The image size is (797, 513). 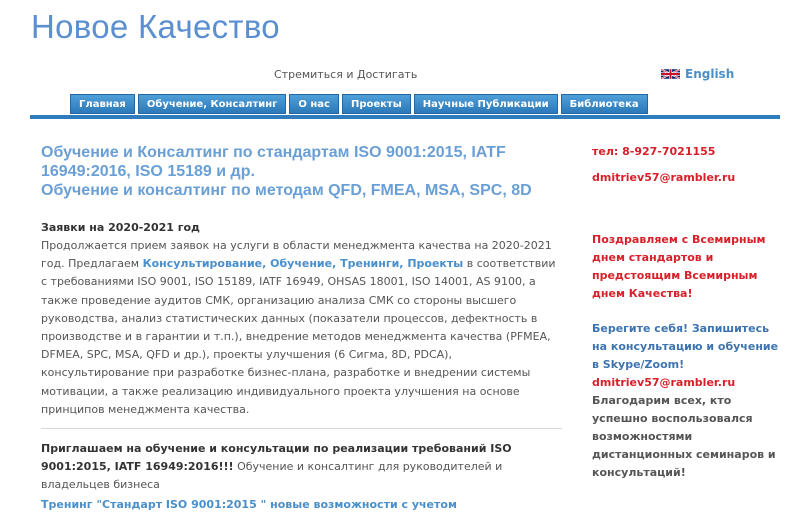 What do you see at coordinates (376, 104) in the screenshot?
I see `nav-item-projects: Проекты` at bounding box center [376, 104].